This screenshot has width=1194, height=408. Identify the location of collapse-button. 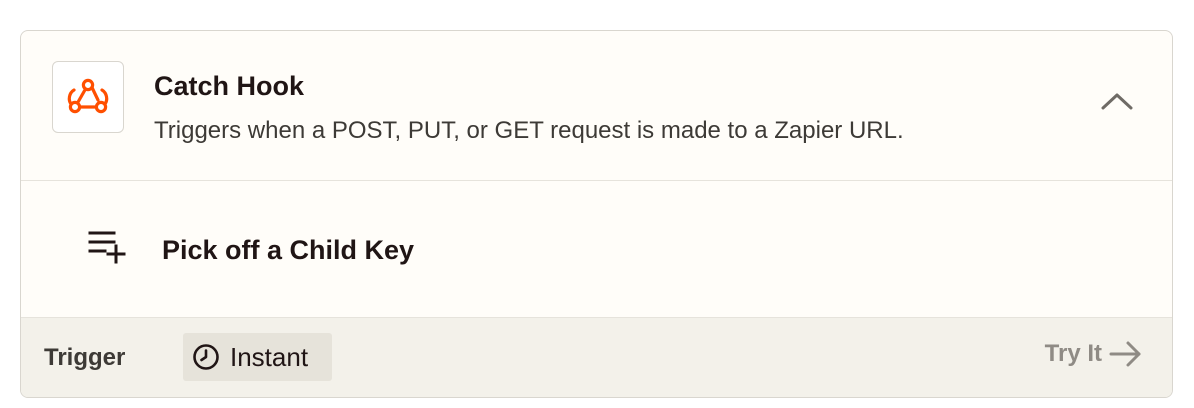
(1117, 101).